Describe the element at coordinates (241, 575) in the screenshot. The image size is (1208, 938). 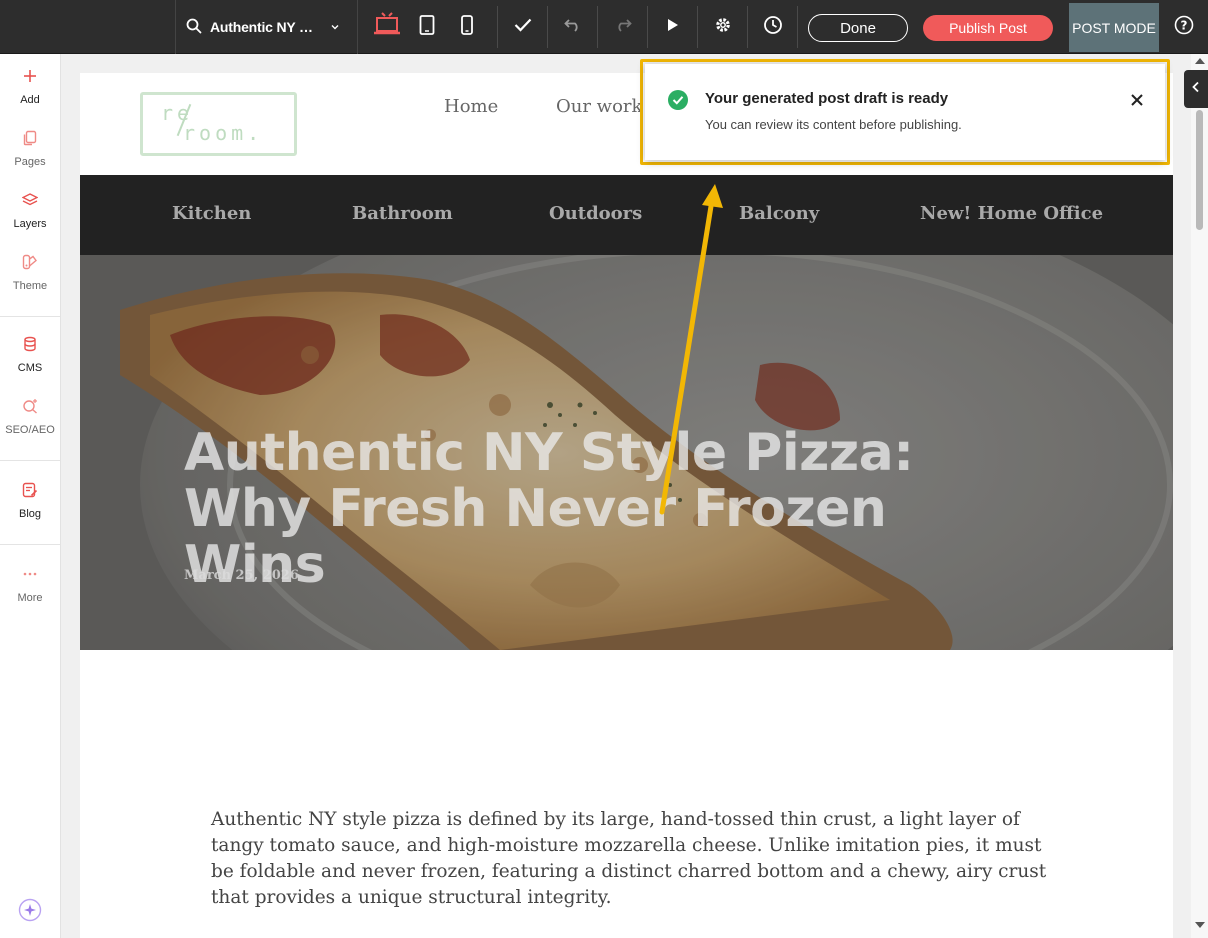
I see `post-date: March 25, 2026` at that location.